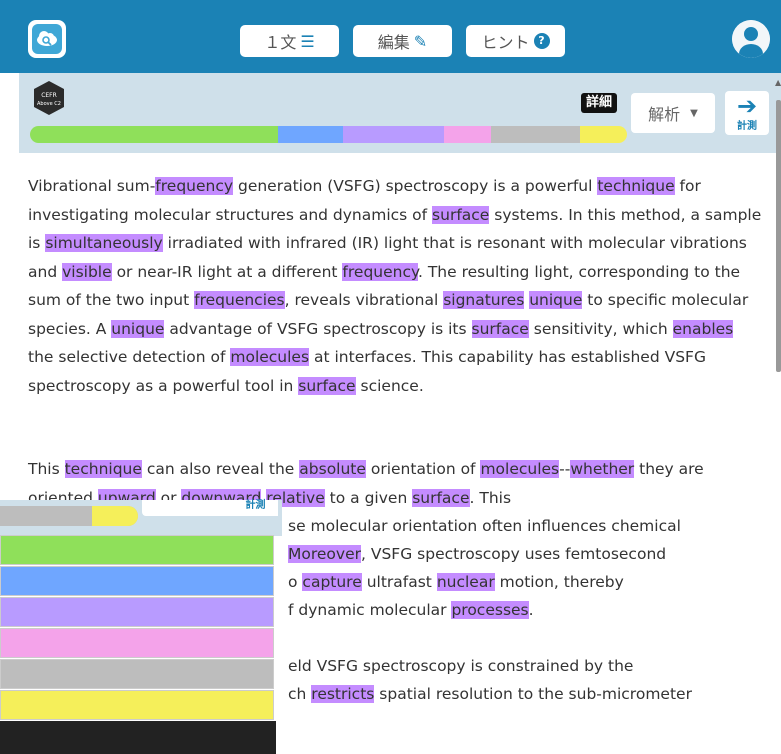  What do you see at coordinates (694, 113) in the screenshot?
I see `caret-down-icon: ▼` at bounding box center [694, 113].